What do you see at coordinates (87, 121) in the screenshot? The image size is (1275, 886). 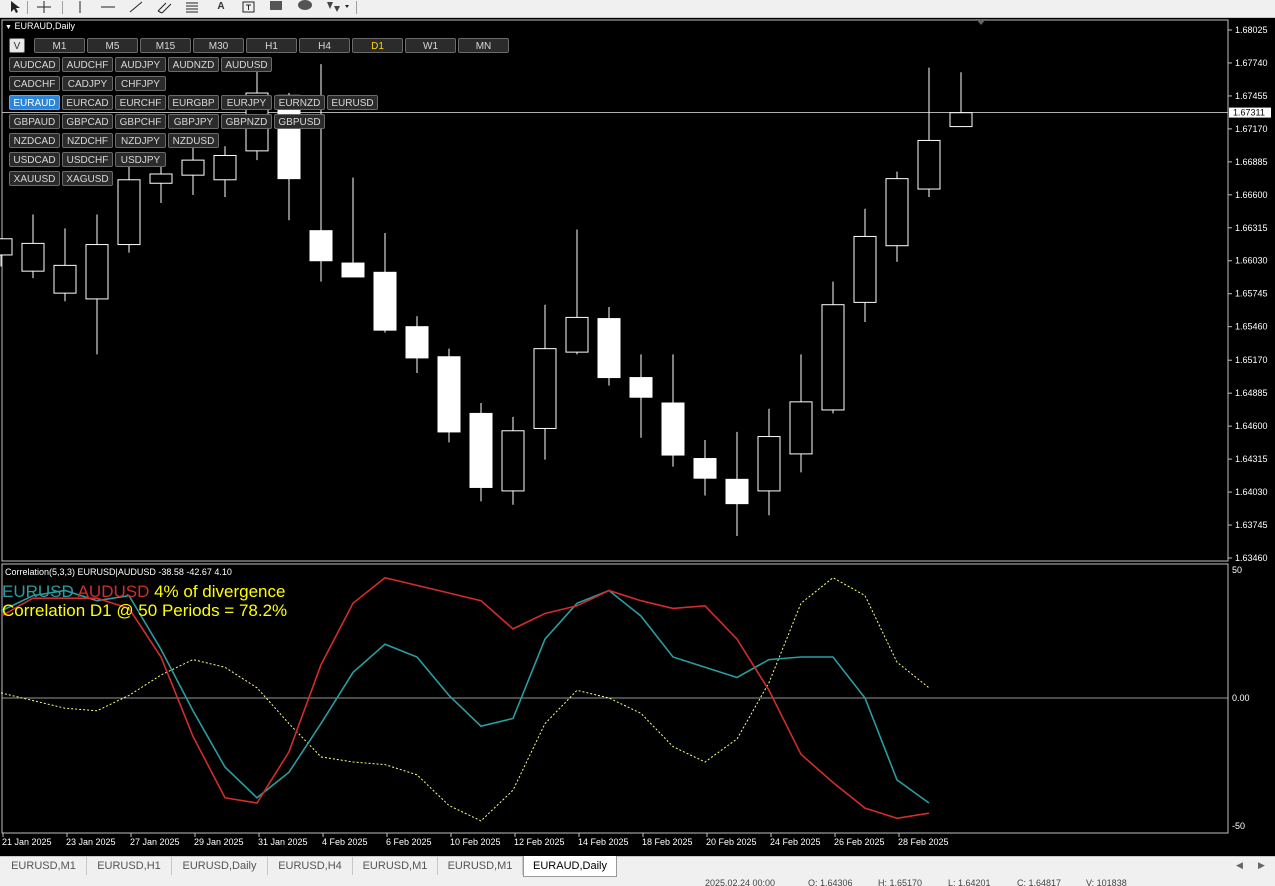 I see `symbol-button-gbpcad: GBPCAD` at bounding box center [87, 121].